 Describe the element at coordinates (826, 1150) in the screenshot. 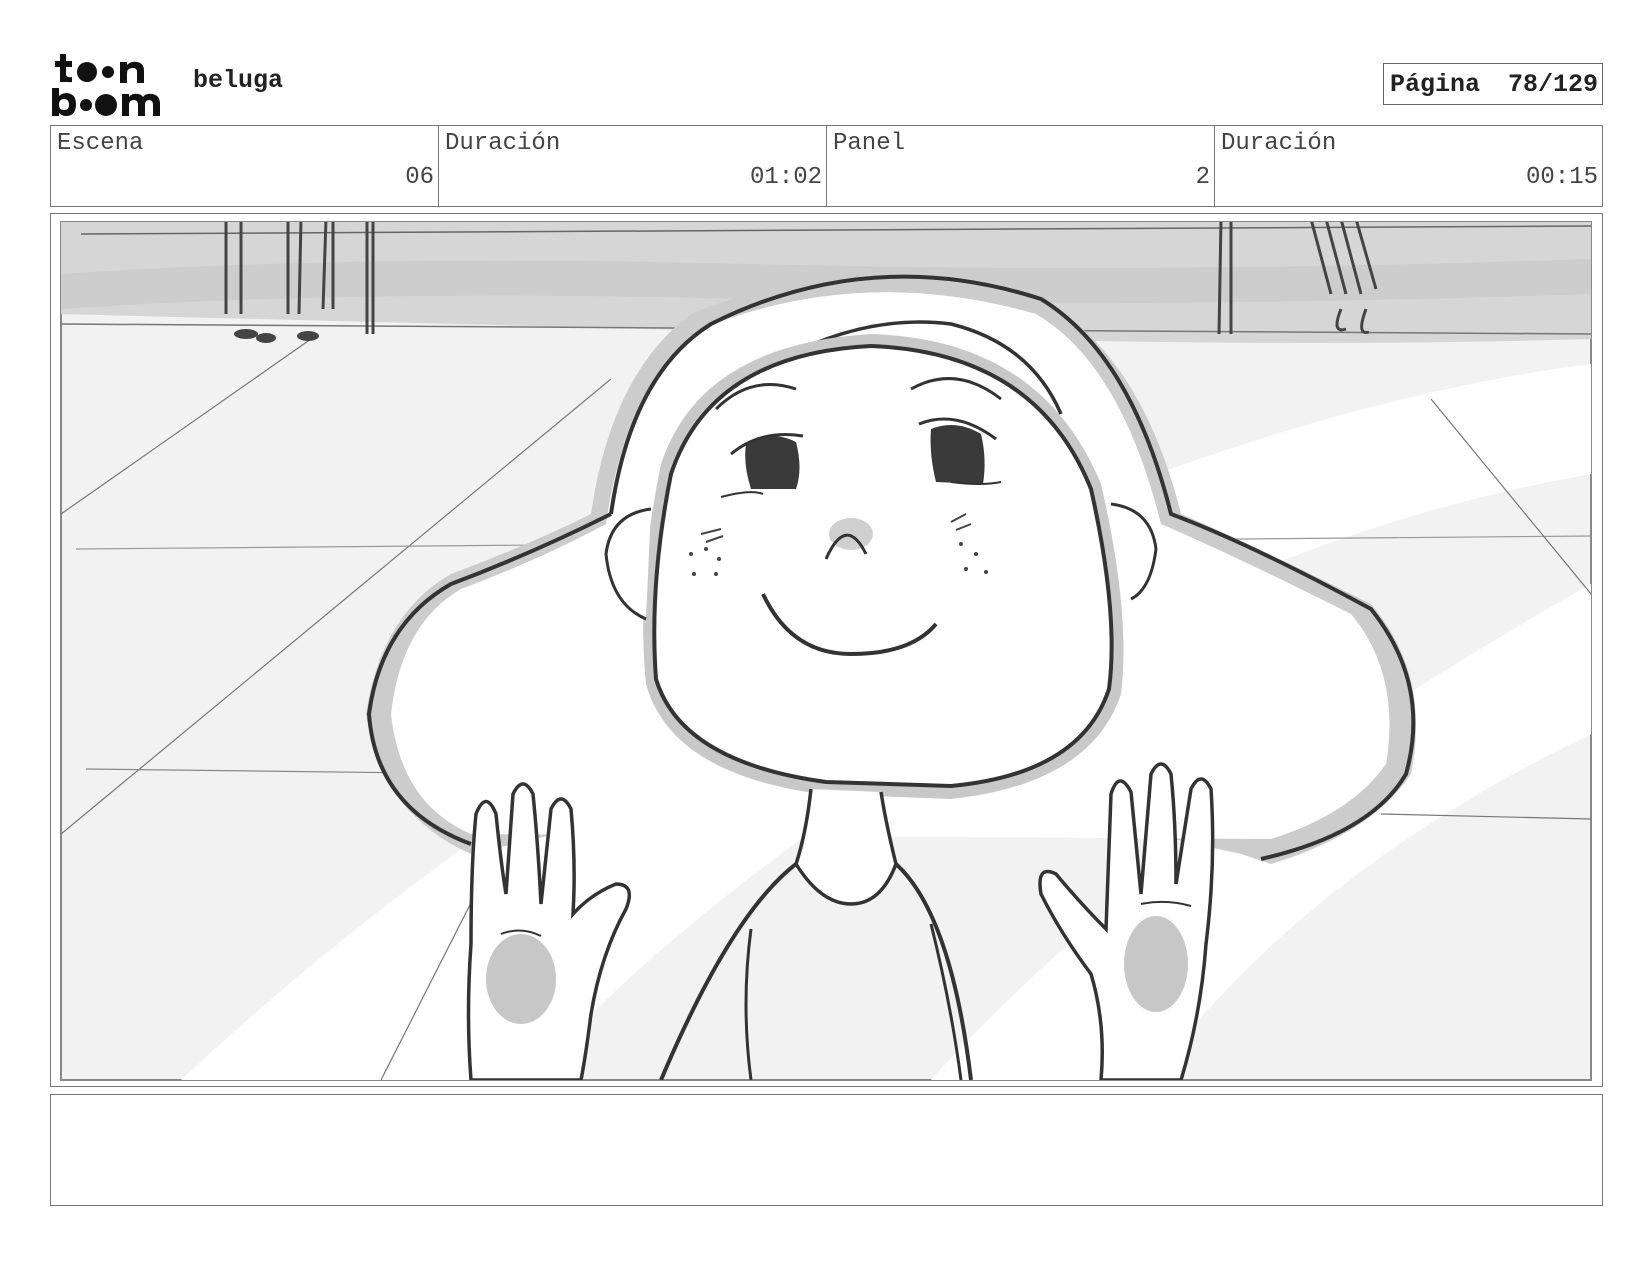

I see `panel-notes-box` at that location.